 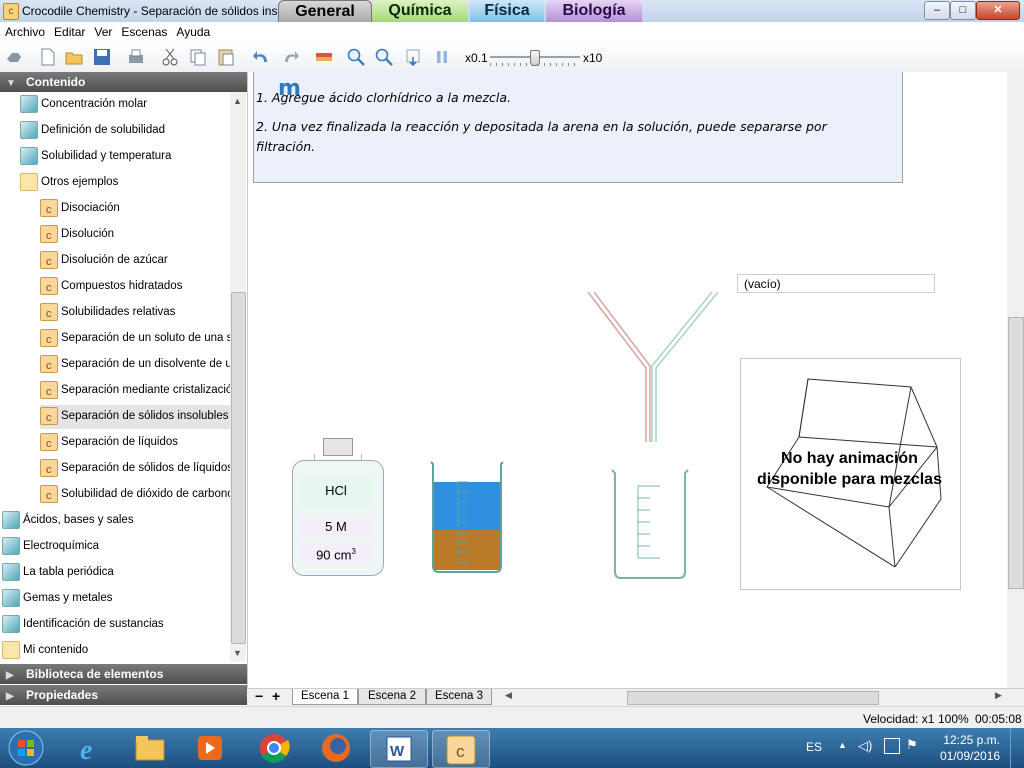 I want to click on tree-item: Separación de sólidos insolubles, so click(x=135, y=417).